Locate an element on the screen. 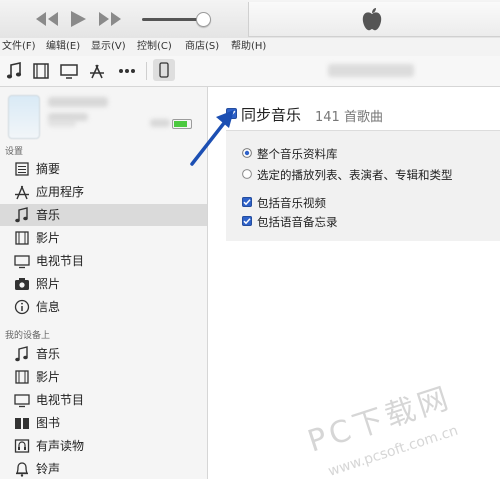  summary-icon is located at coordinates (22, 169).